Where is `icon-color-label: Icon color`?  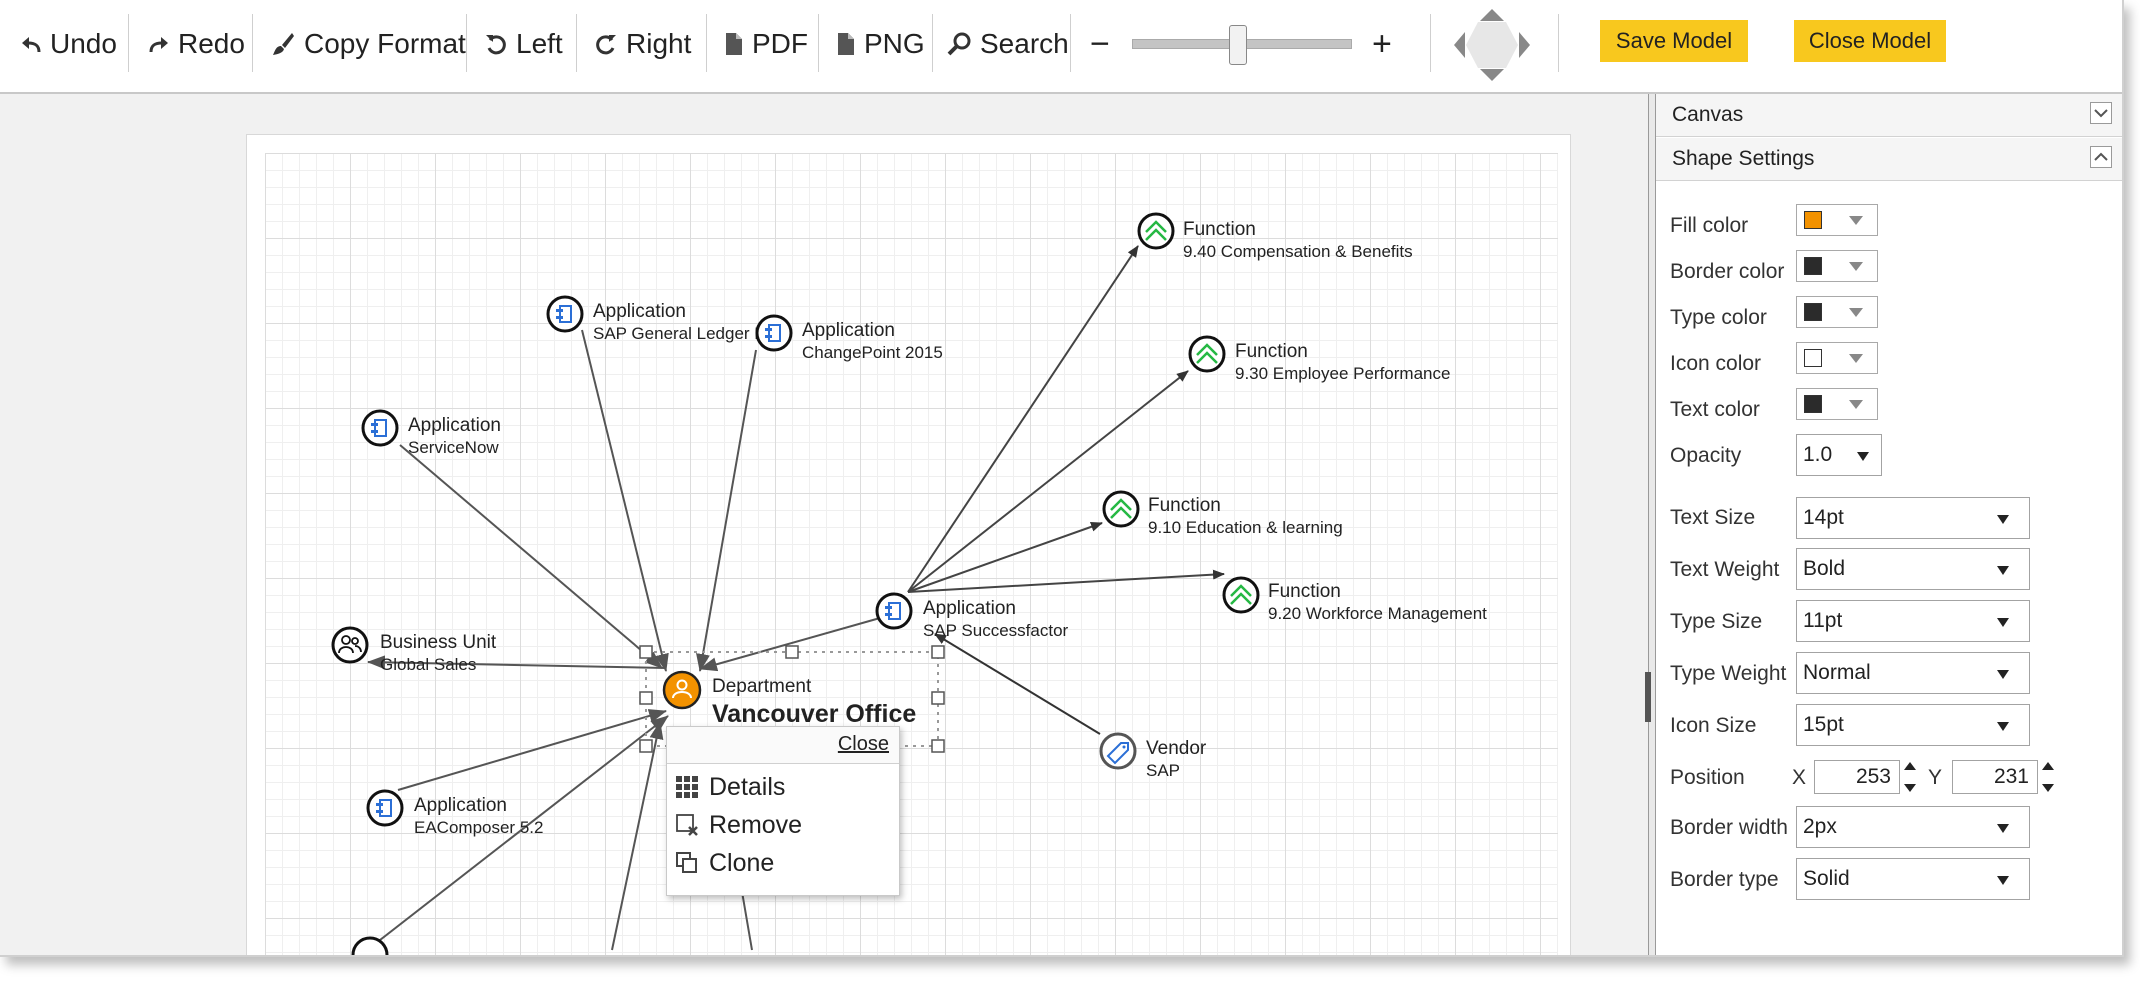 icon-color-label: Icon color is located at coordinates (1716, 363).